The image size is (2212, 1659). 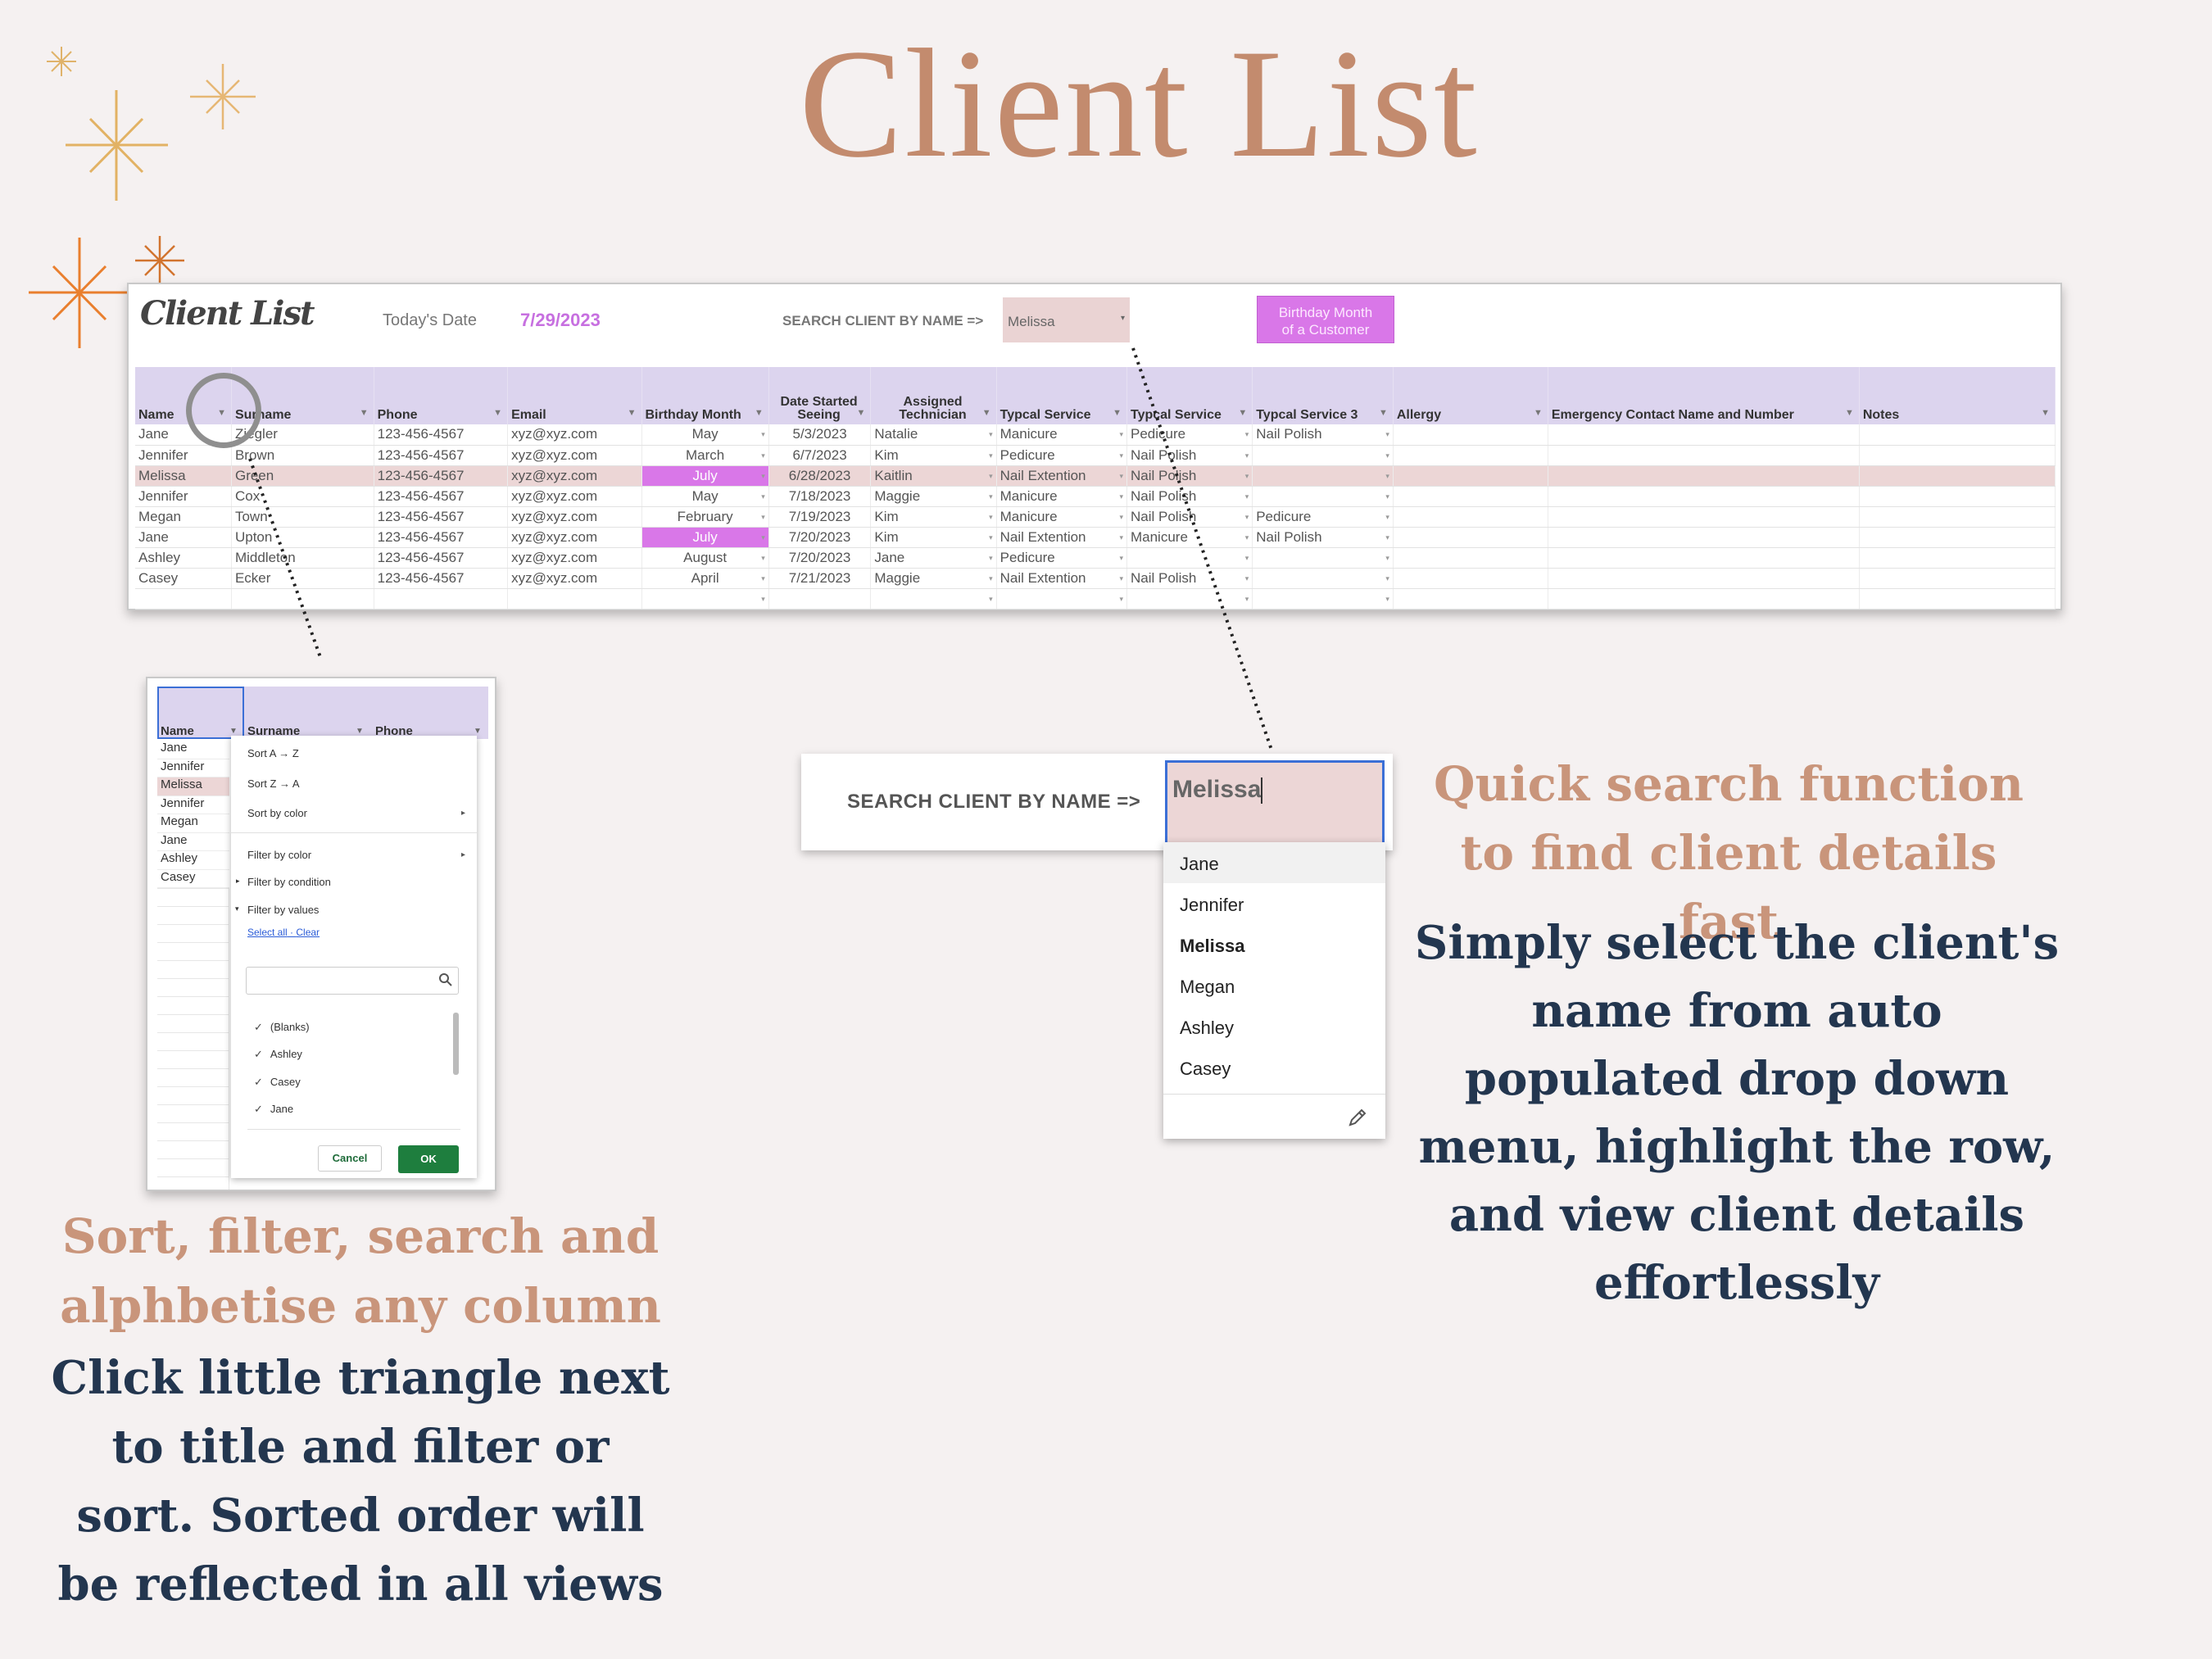 I want to click on select-all-link: Select all, so click(x=267, y=932).